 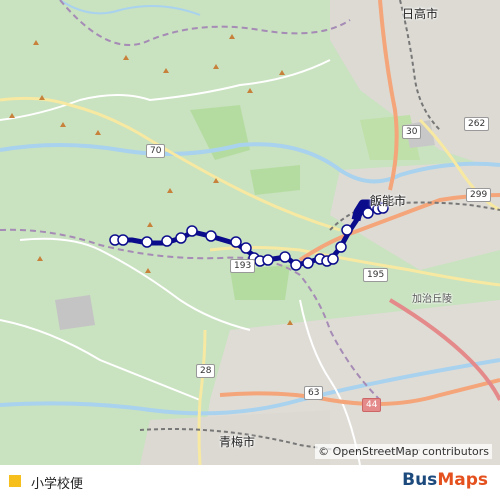 I want to click on road-badge-193: 193, so click(x=243, y=266).